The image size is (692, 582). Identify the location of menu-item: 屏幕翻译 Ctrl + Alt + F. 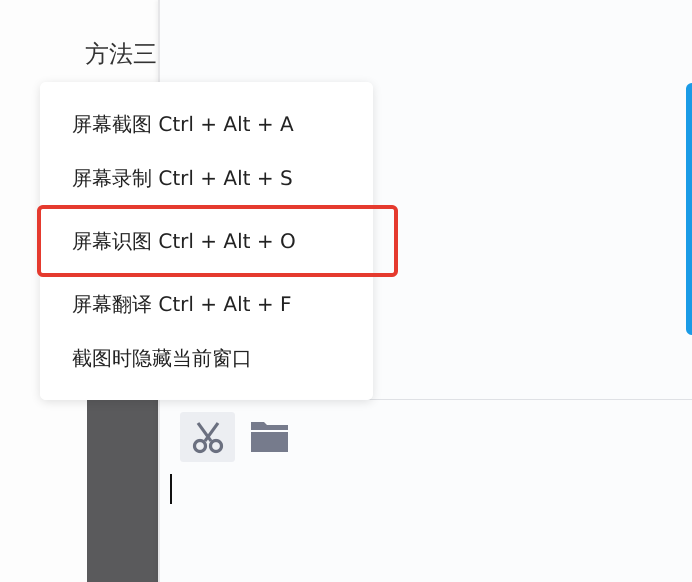
(206, 304).